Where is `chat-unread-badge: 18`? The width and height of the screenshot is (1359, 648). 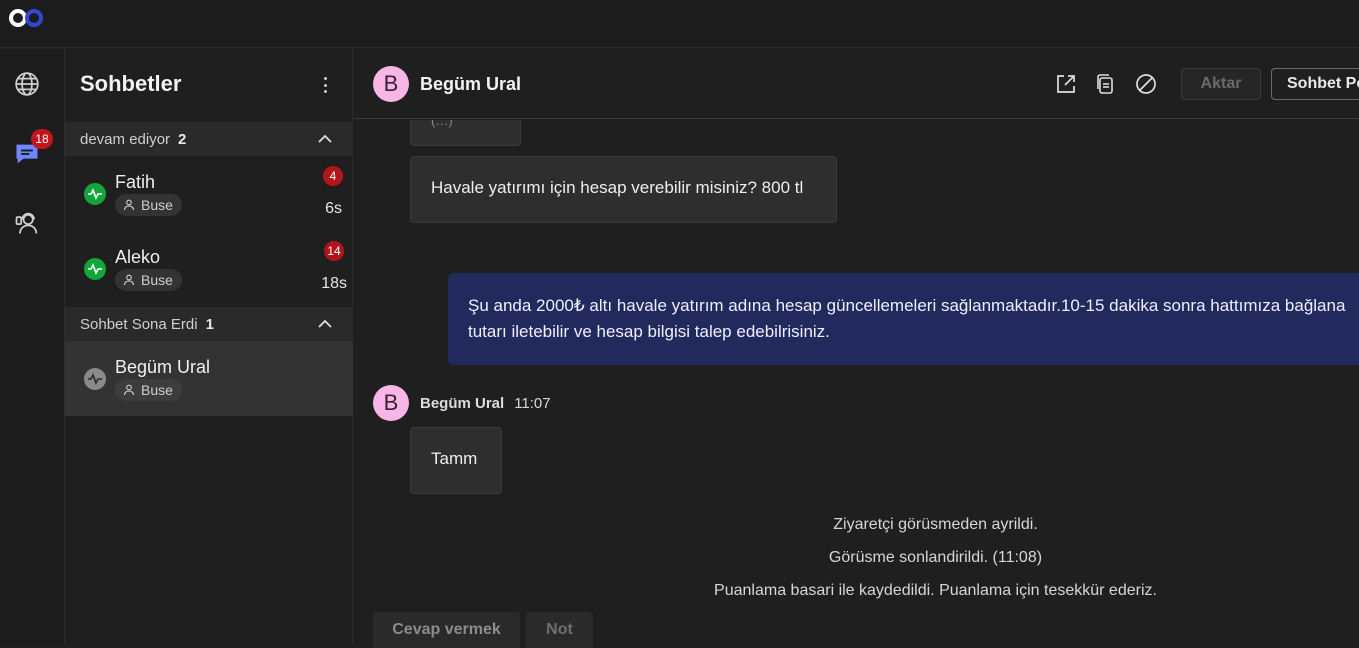 chat-unread-badge: 18 is located at coordinates (42, 139).